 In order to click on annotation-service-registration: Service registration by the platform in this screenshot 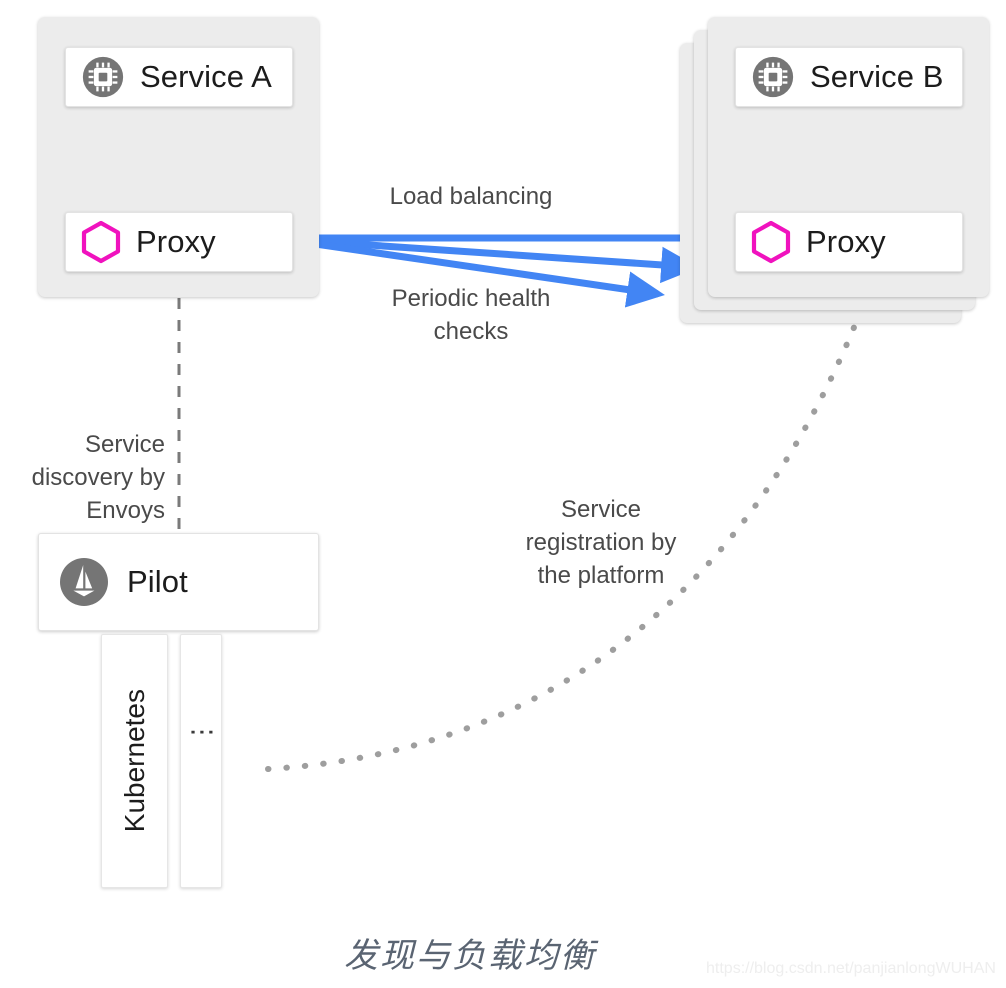, I will do `click(601, 542)`.